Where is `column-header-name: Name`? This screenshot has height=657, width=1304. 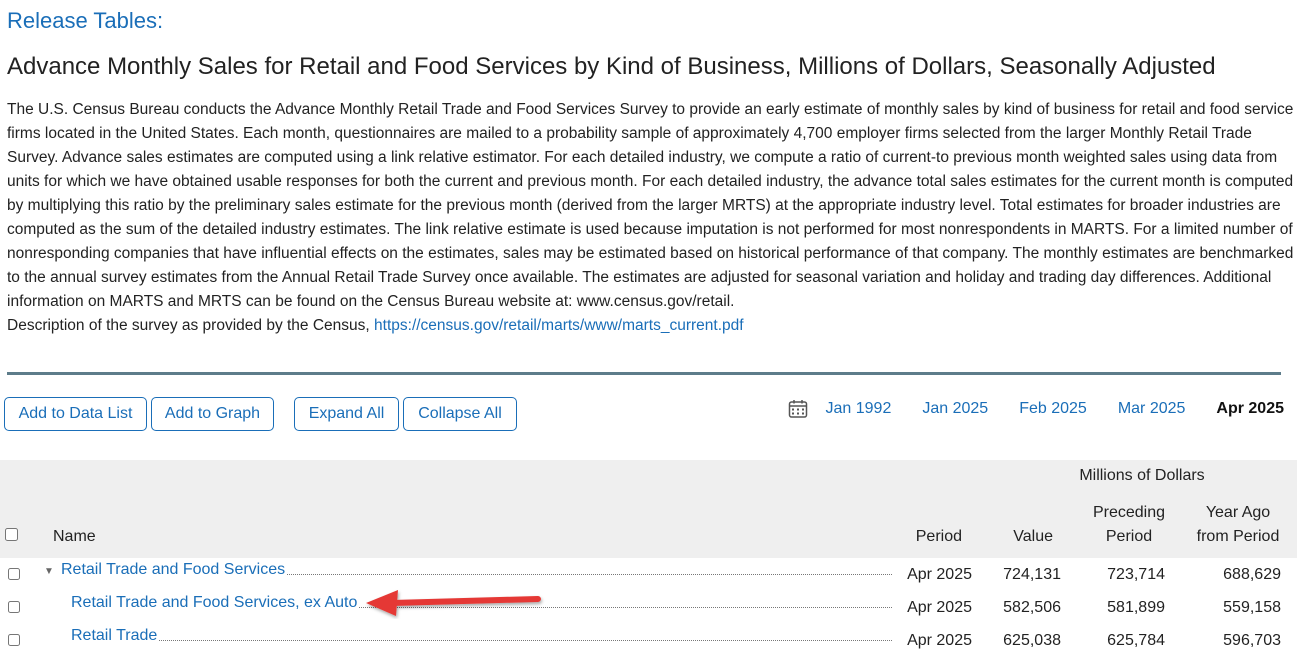
column-header-name: Name is located at coordinates (74, 537).